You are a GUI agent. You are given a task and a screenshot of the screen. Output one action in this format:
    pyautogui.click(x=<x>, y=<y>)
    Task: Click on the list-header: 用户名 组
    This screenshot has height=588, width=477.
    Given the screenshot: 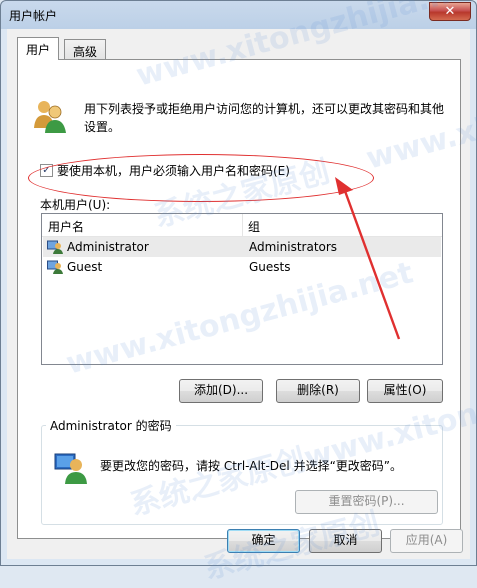 What is the action you would take?
    pyautogui.click(x=242, y=225)
    